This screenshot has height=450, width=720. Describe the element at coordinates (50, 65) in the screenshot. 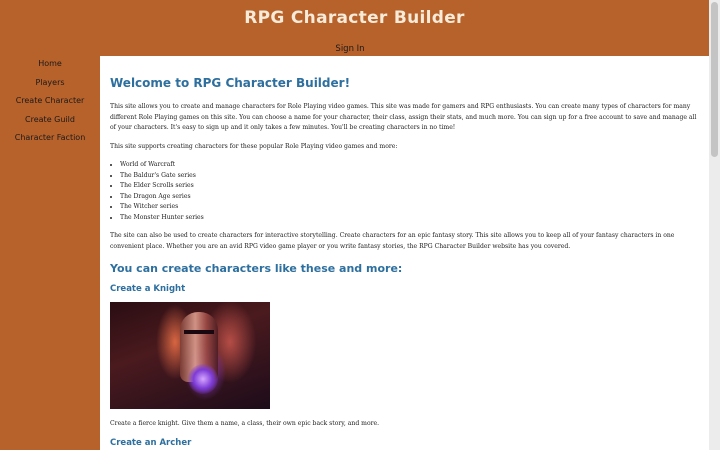

I see `sidebar-item-home: Home` at that location.